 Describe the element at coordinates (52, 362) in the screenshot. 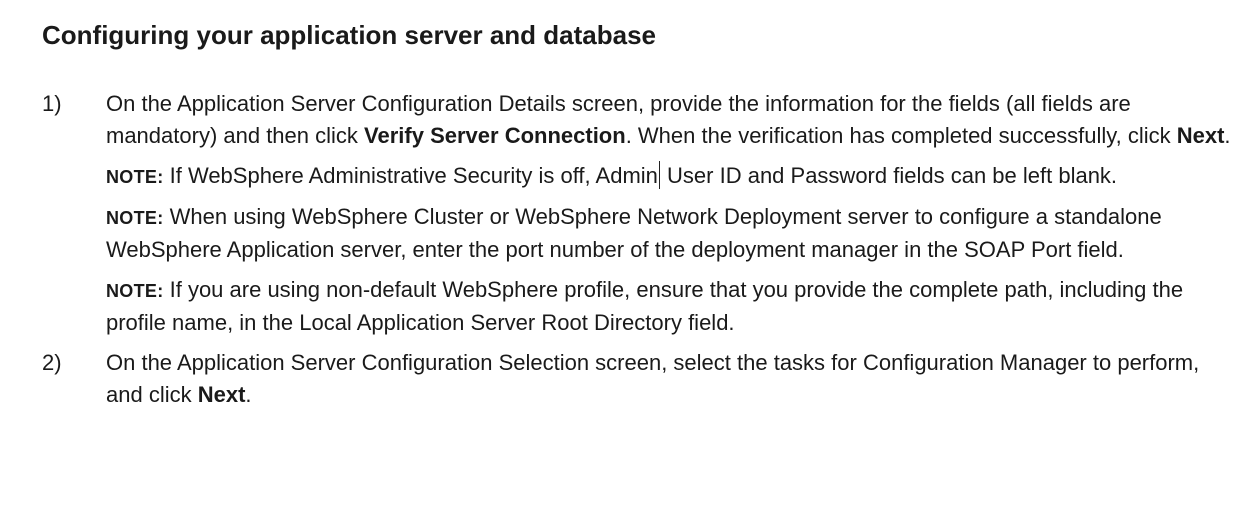

I see `step-number: 2)` at that location.